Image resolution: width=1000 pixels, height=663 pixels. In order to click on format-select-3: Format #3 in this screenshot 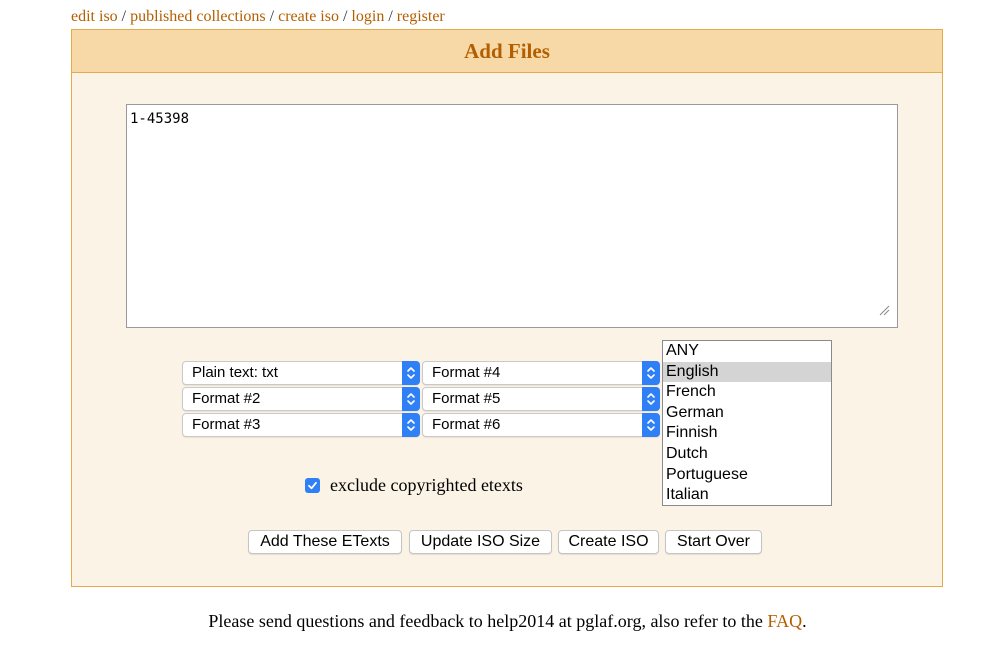, I will do `click(301, 425)`.